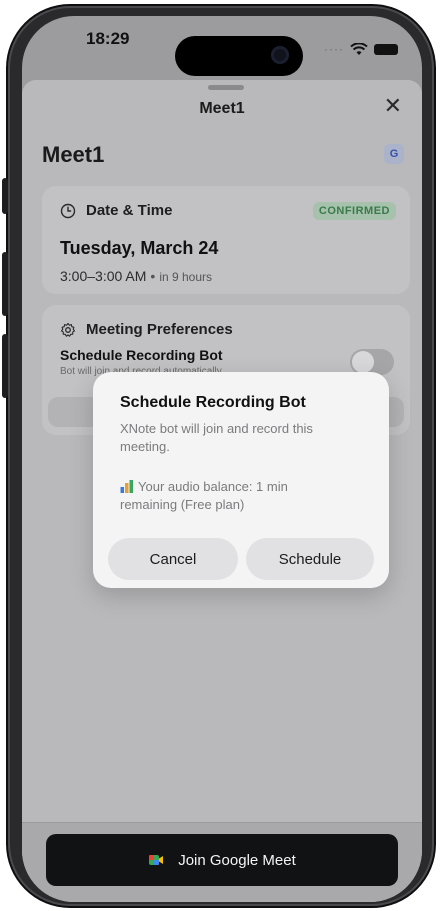 Image resolution: width=442 pixels, height=911 pixels. I want to click on recording-bot-label: Schedule Recording Bot, so click(141, 355).